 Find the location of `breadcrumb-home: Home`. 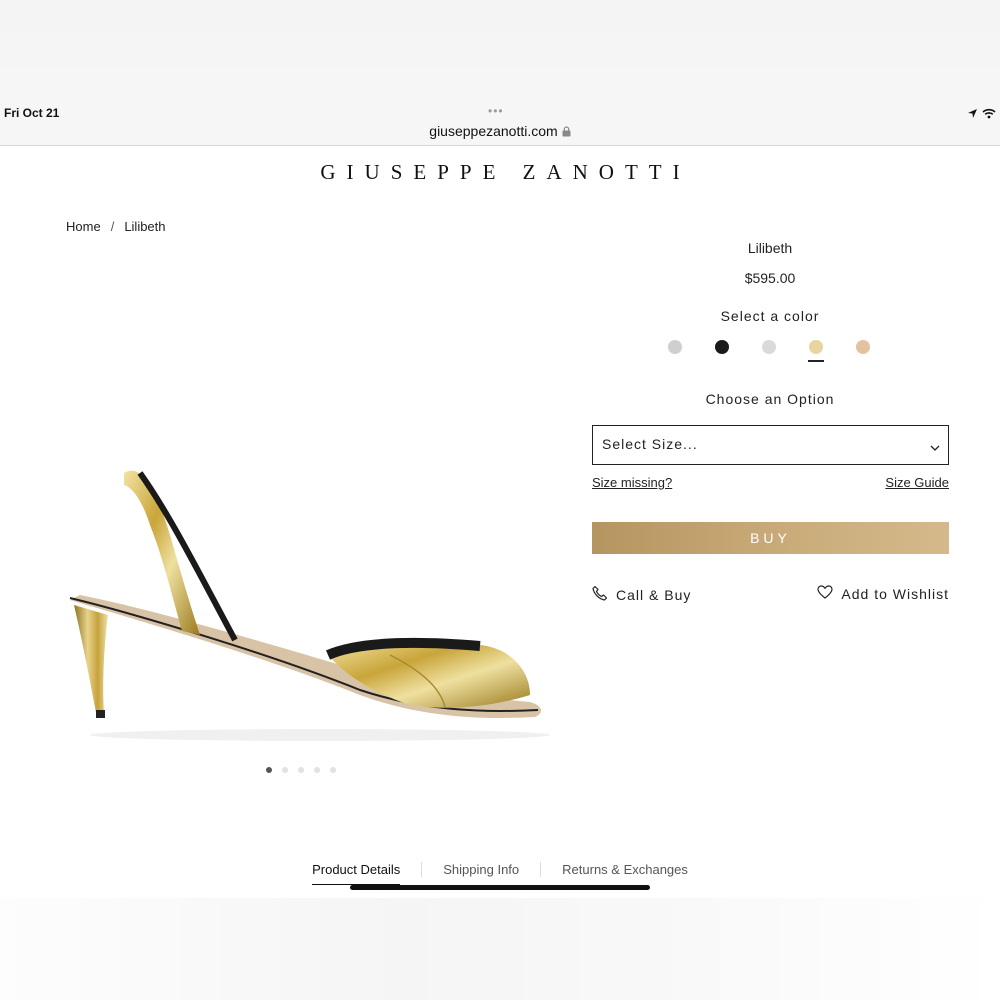

breadcrumb-home: Home is located at coordinates (83, 226).